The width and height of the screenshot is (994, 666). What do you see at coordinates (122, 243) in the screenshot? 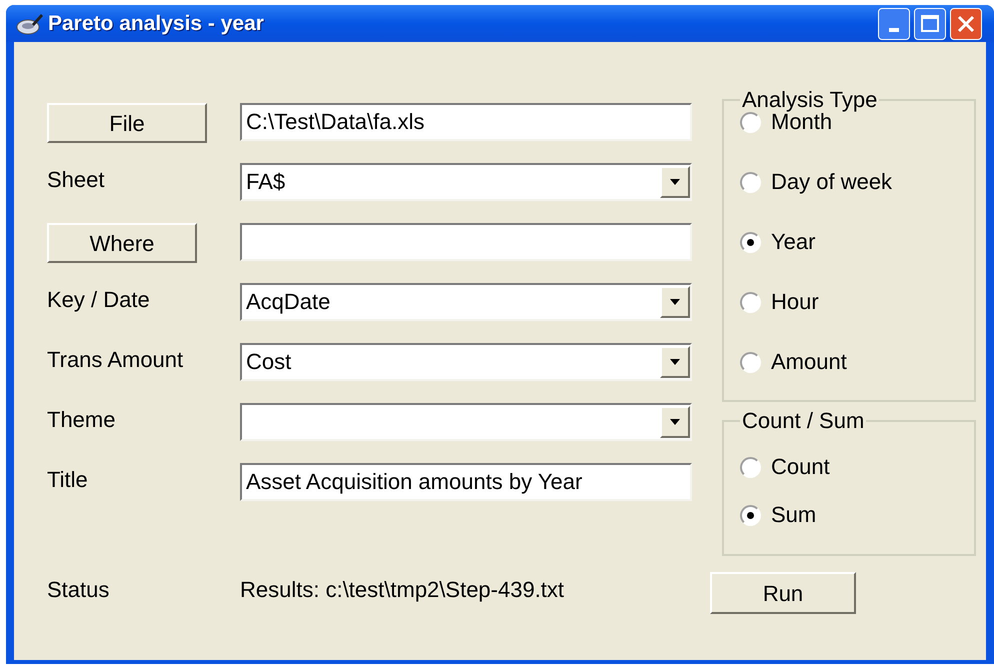
I see `where-button: Where` at bounding box center [122, 243].